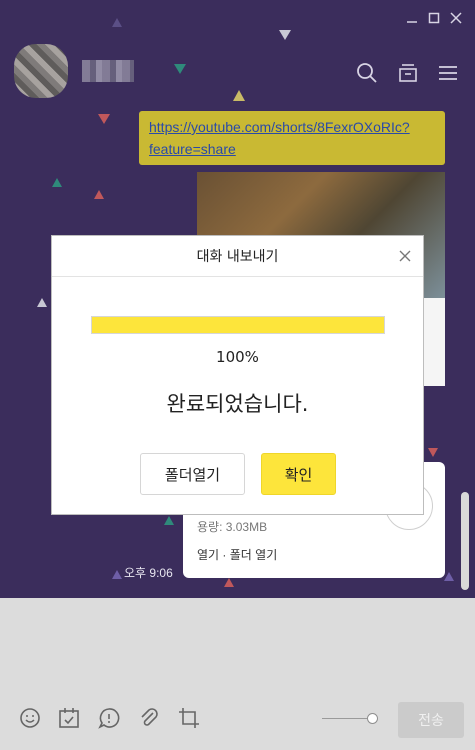 The height and width of the screenshot is (750, 475). I want to click on emoji-icon, so click(30, 718).